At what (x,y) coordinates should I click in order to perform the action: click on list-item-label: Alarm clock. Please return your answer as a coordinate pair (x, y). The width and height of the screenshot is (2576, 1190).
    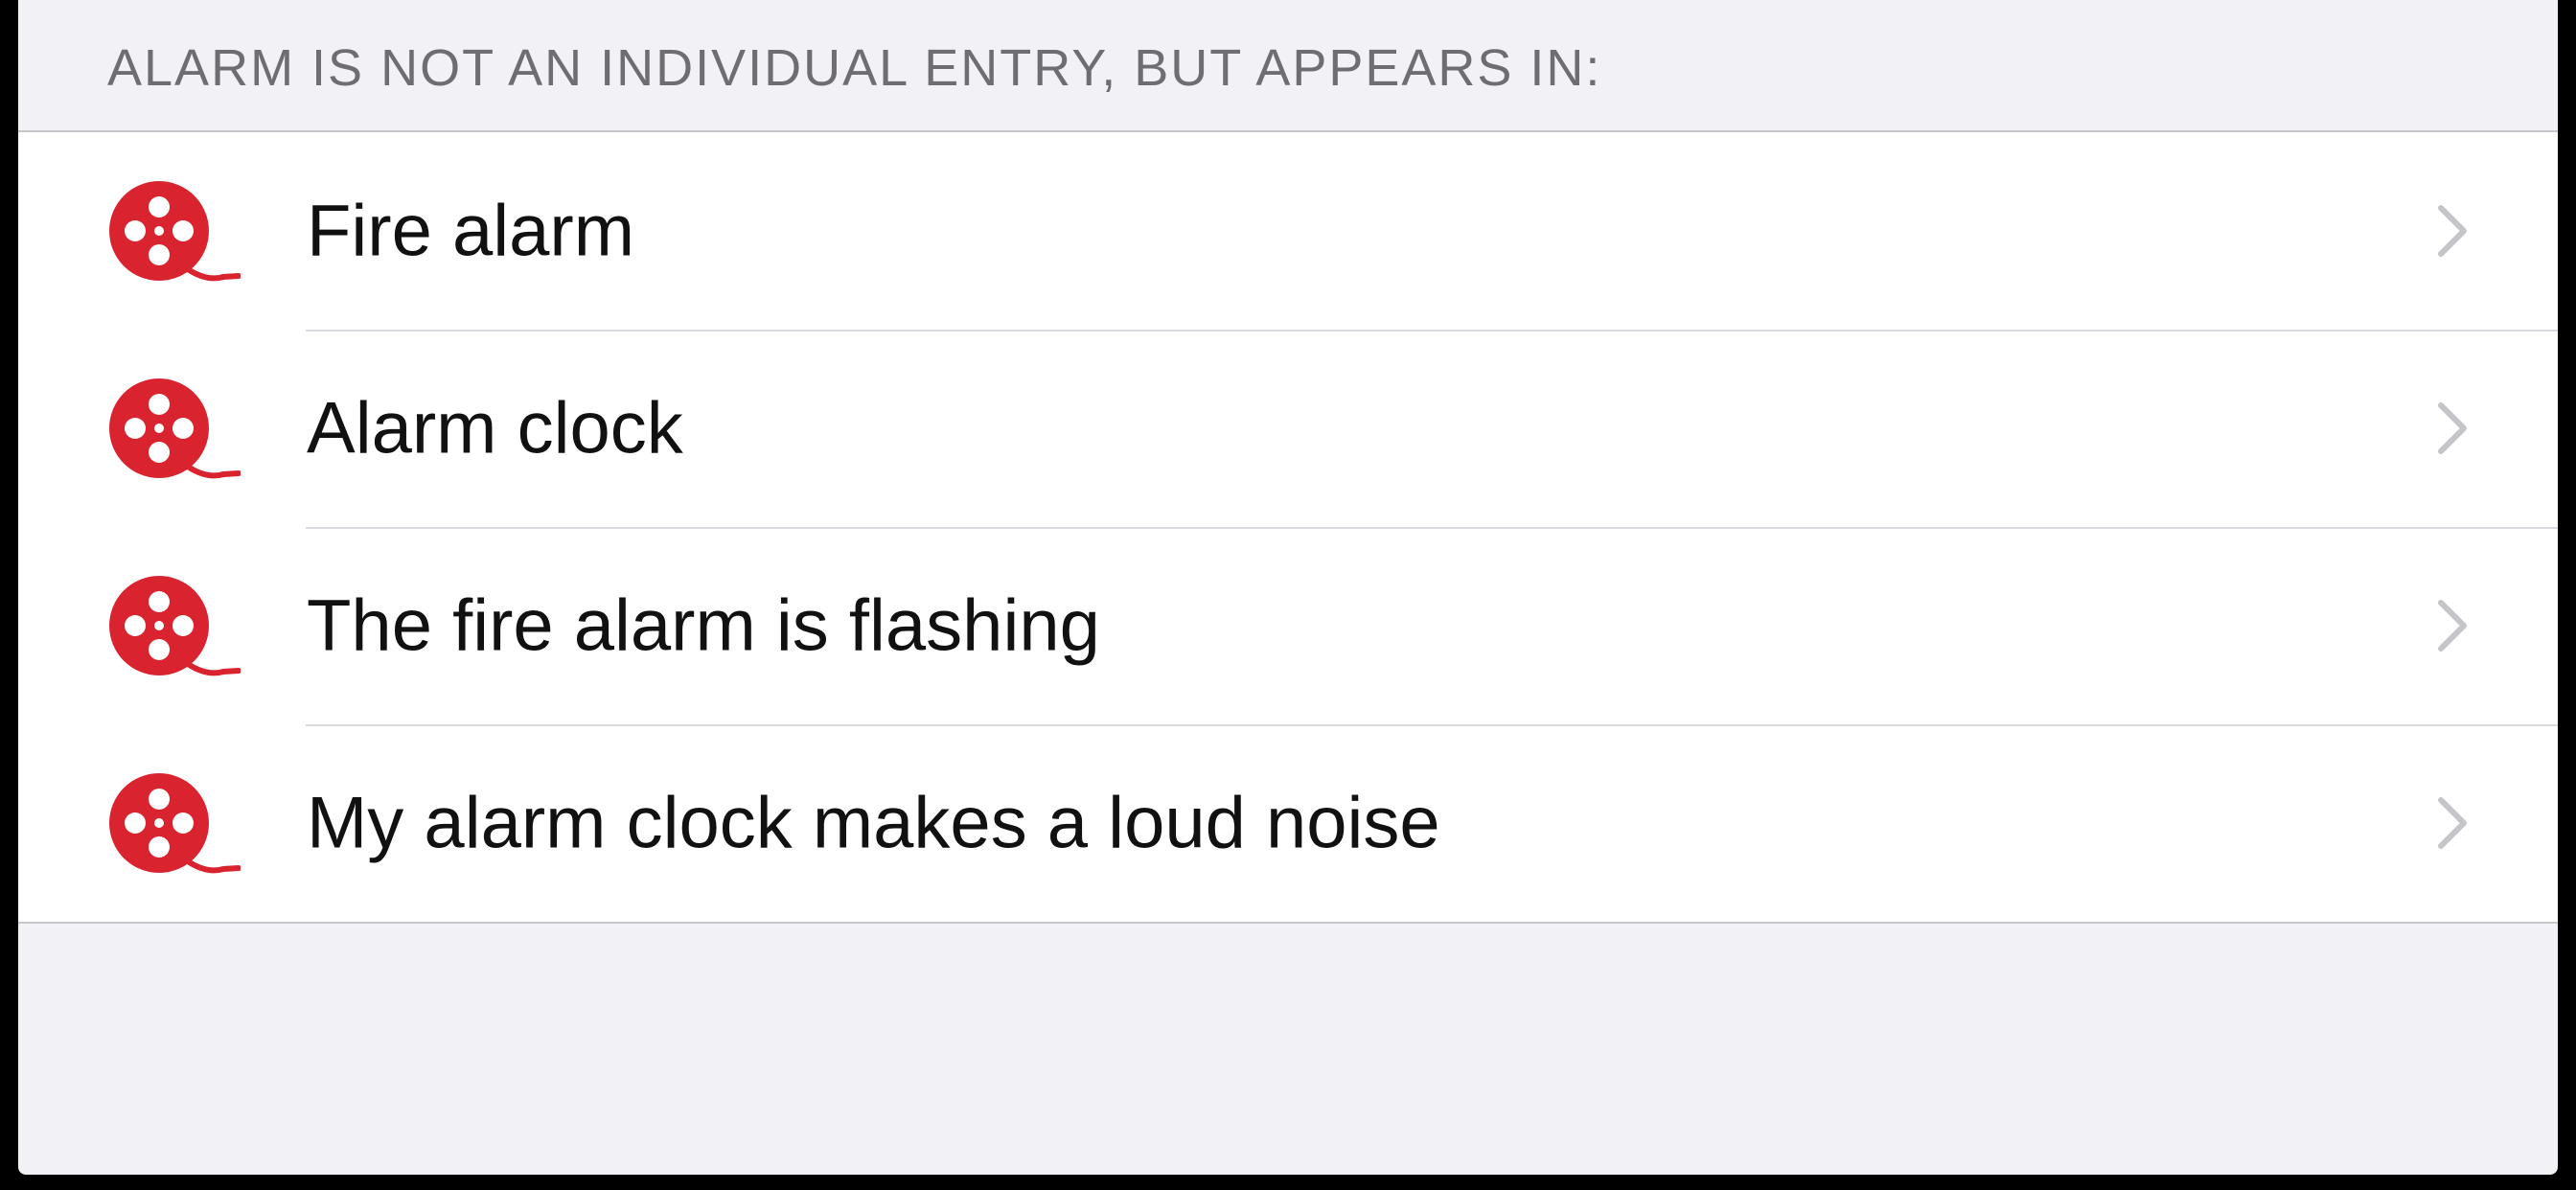
    Looking at the image, I should click on (495, 428).